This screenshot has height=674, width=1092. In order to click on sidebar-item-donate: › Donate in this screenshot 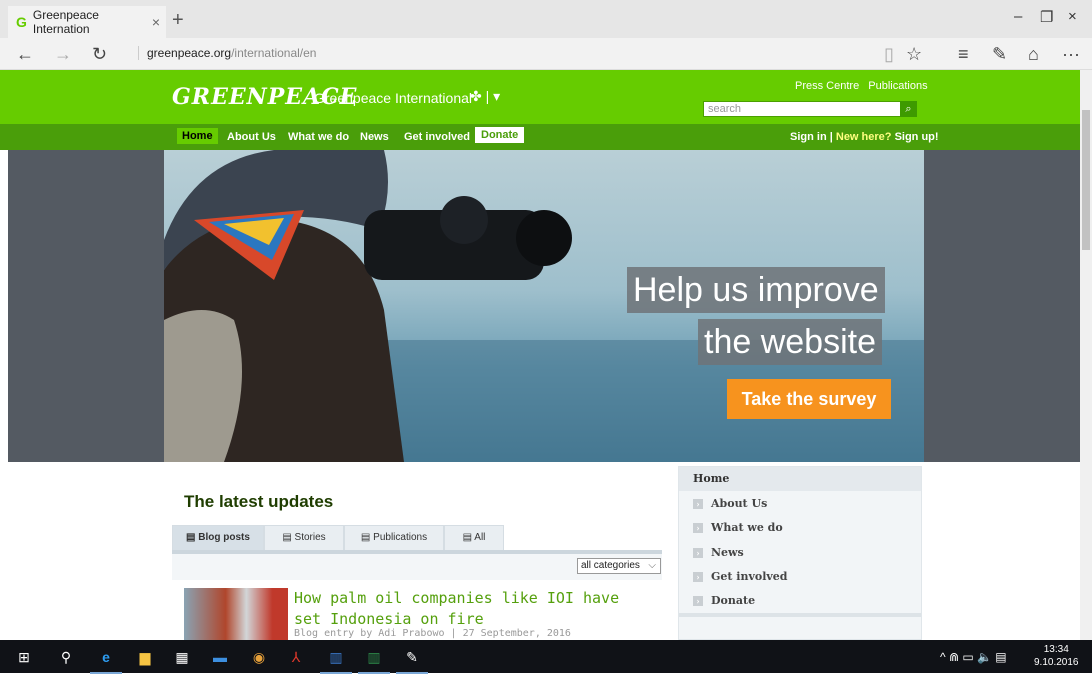, I will do `click(724, 600)`.